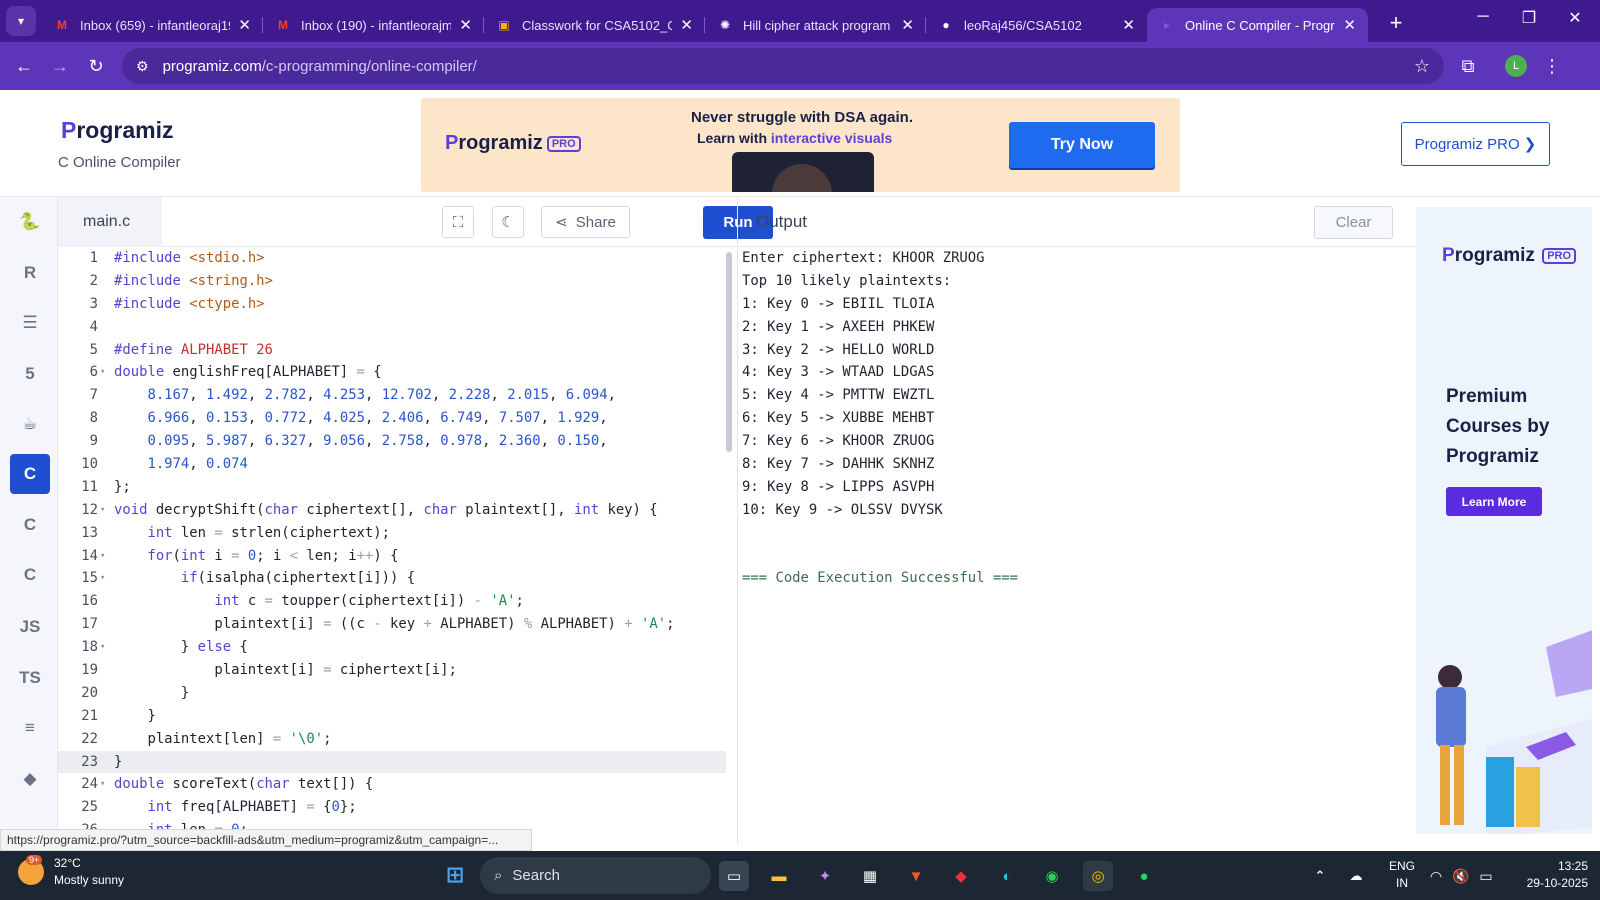 The height and width of the screenshot is (900, 1600). I want to click on pane-divider, so click(737, 521).